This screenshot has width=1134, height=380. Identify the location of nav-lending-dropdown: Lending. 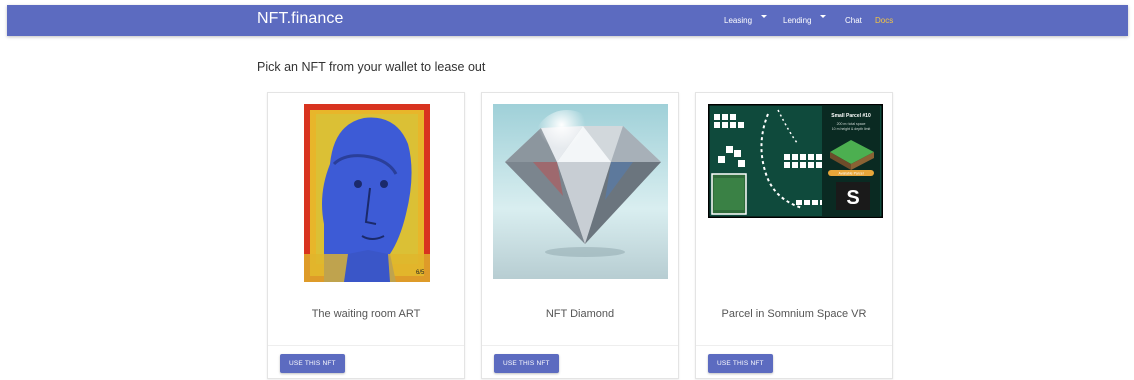
(805, 20).